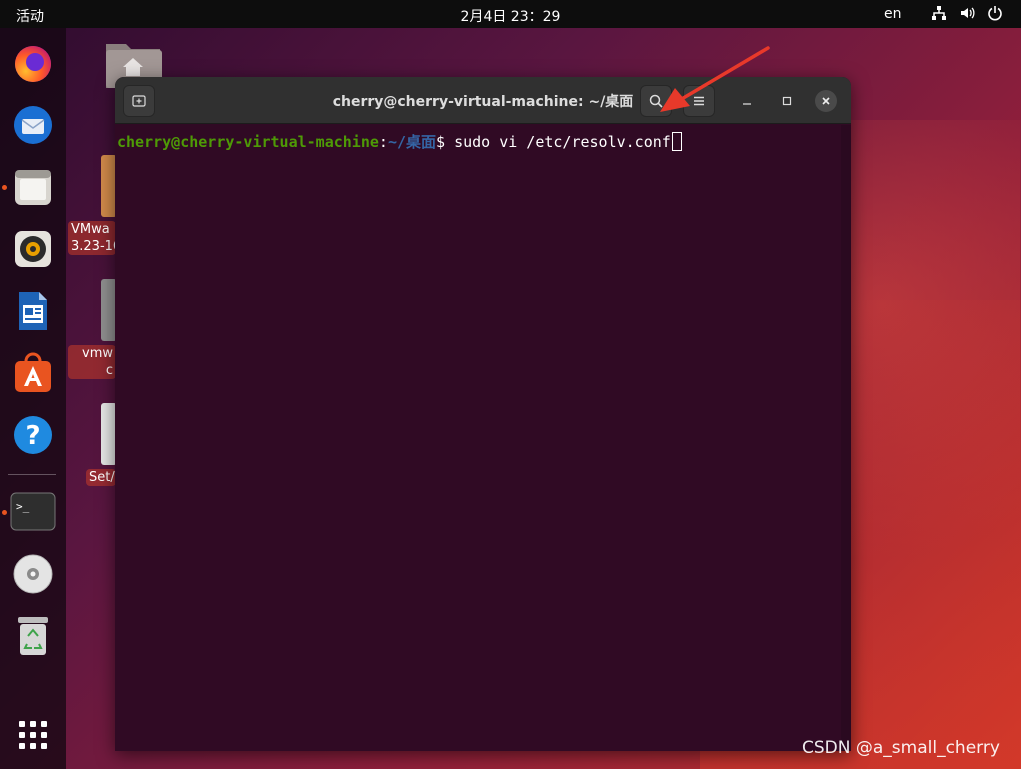  Describe the element at coordinates (995, 13) in the screenshot. I see `power-icon` at that location.